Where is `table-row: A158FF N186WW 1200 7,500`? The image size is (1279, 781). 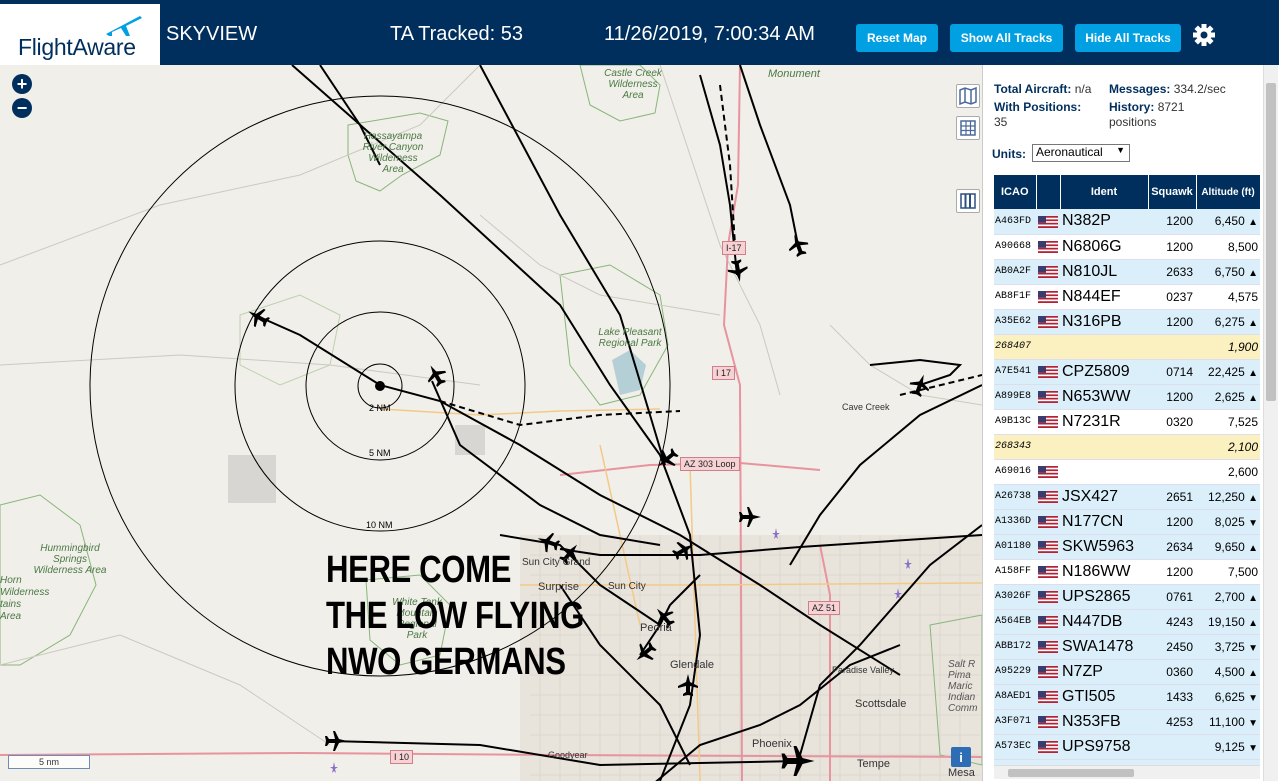
table-row: A158FF N186WW 1200 7,500 is located at coordinates (1127, 572).